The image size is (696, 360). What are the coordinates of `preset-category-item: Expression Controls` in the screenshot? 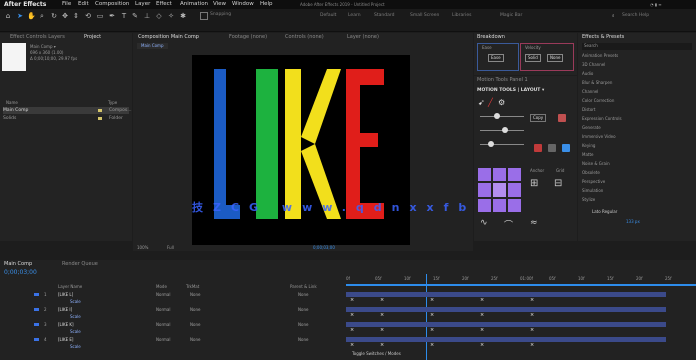 It's located at (602, 118).